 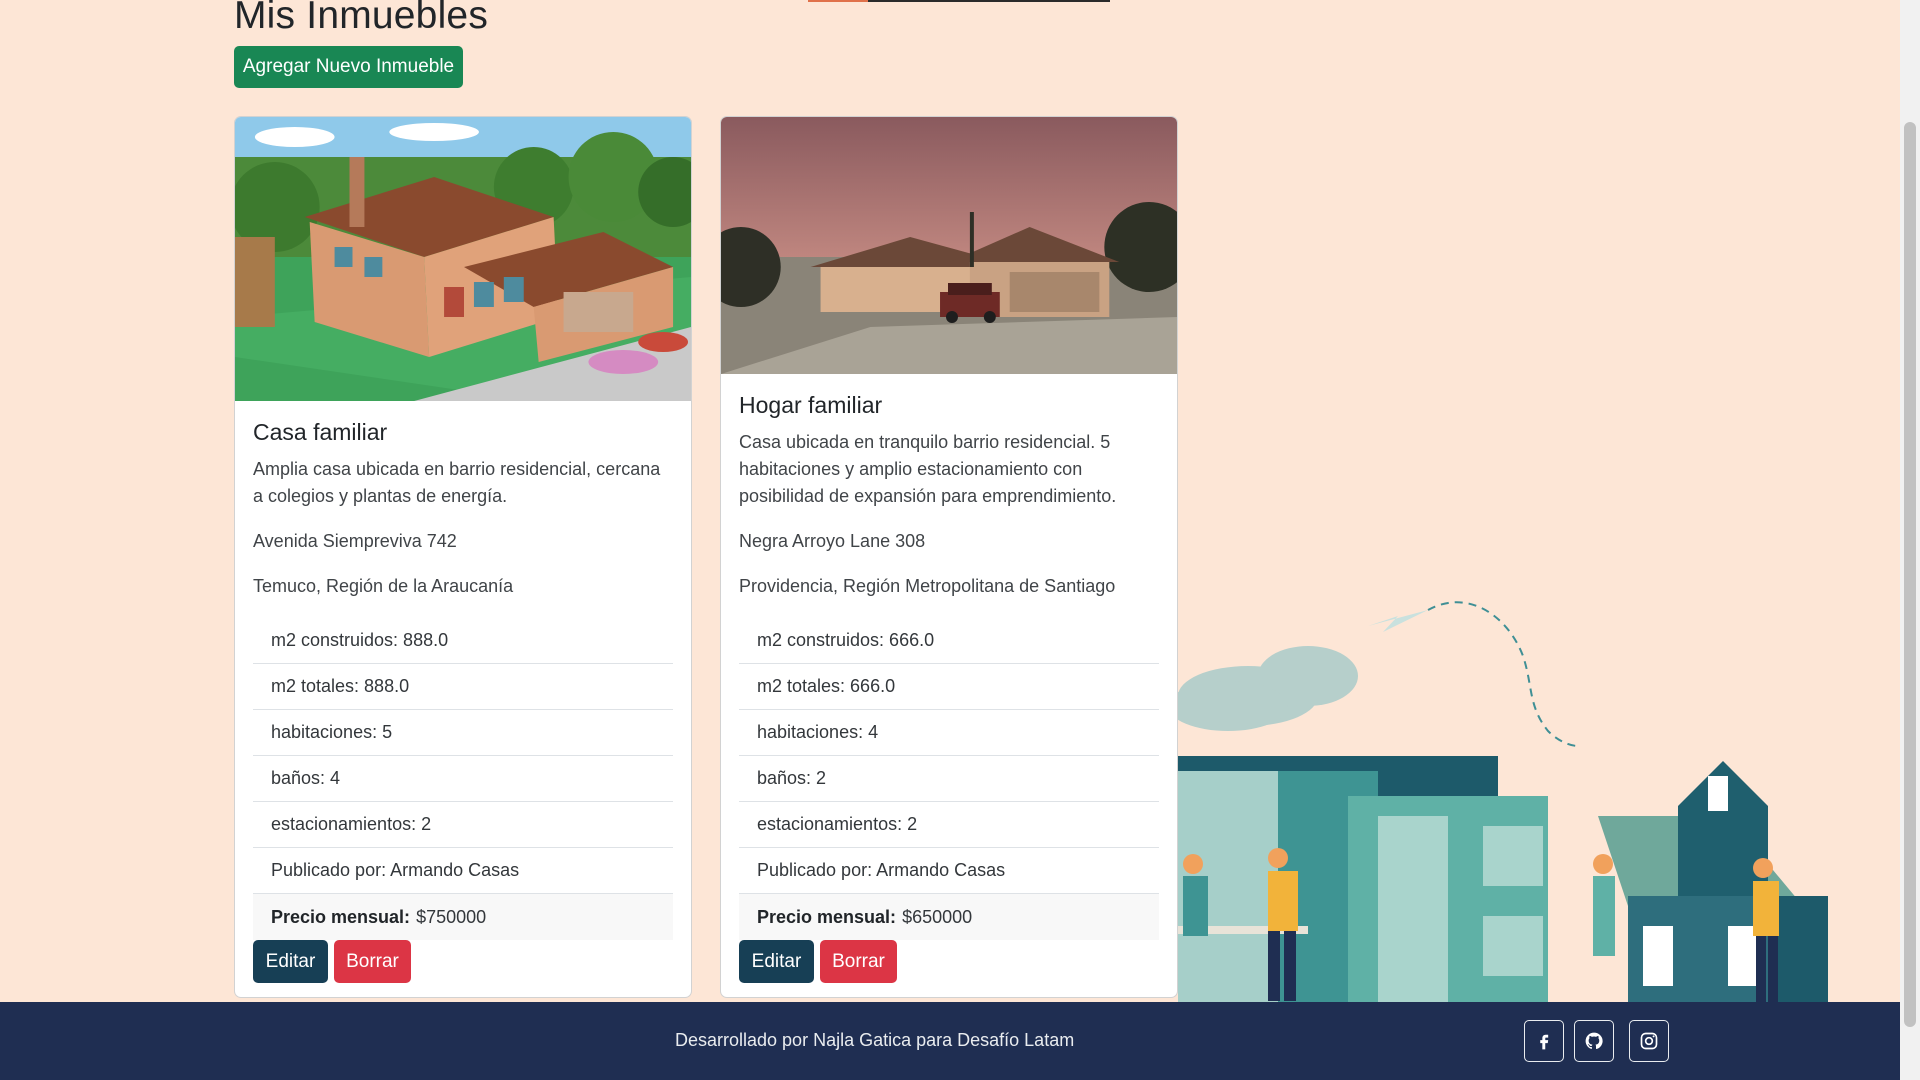 I want to click on property-location: Temuco, Región de la Araucanía, so click(x=383, y=586).